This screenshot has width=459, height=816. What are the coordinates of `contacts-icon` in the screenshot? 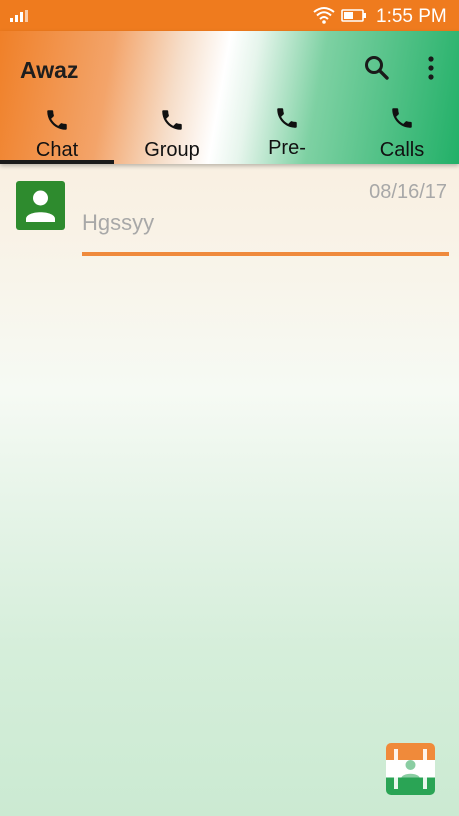 It's located at (410, 769).